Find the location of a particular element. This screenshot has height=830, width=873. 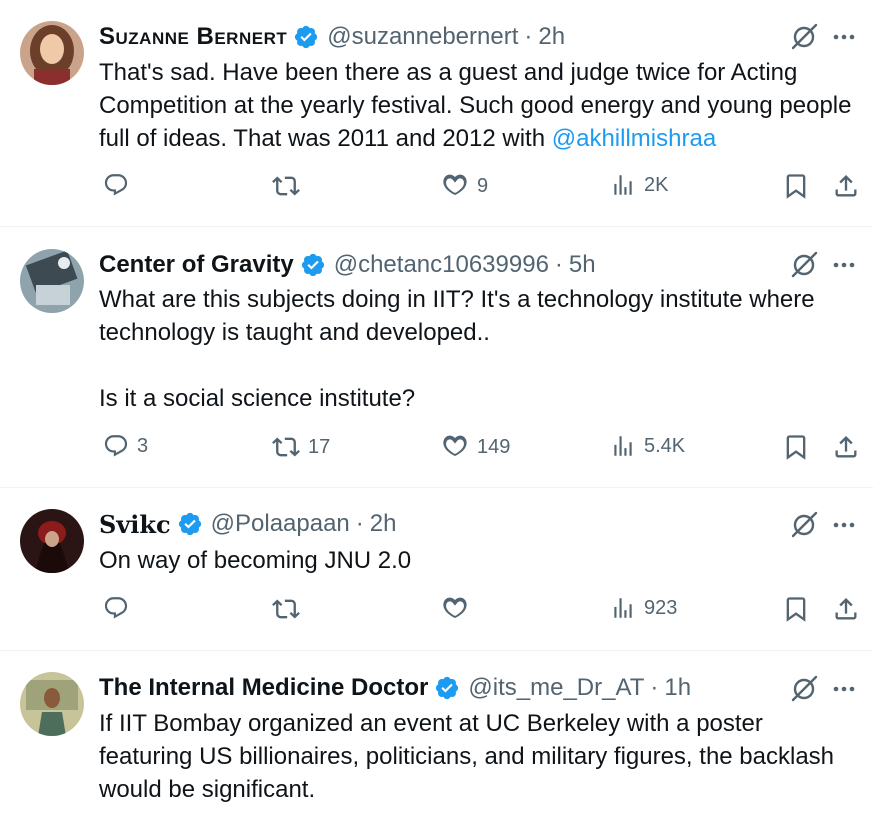

like-button: 149 is located at coordinates (475, 447).